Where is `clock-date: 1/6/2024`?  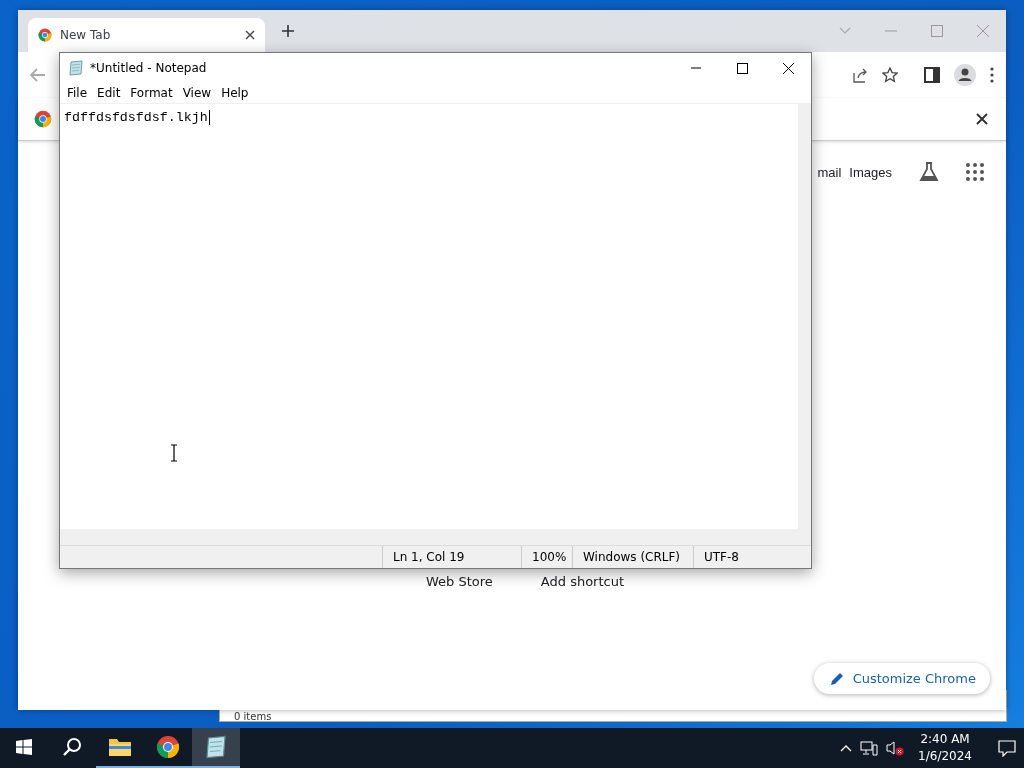 clock-date: 1/6/2024 is located at coordinates (945, 756).